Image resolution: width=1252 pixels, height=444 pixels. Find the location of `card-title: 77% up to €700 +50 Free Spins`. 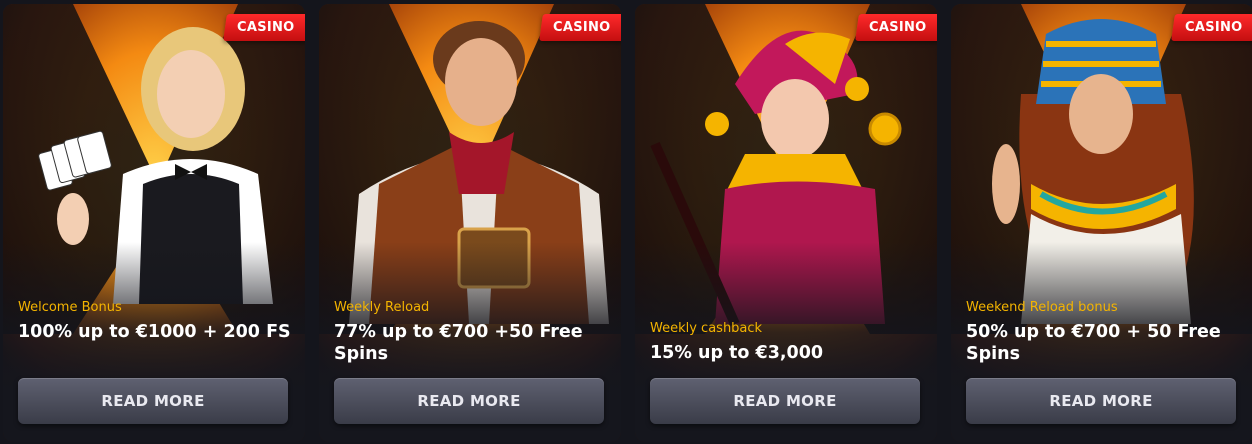

card-title: 77% up to €700 +50 Free Spins is located at coordinates (458, 343).